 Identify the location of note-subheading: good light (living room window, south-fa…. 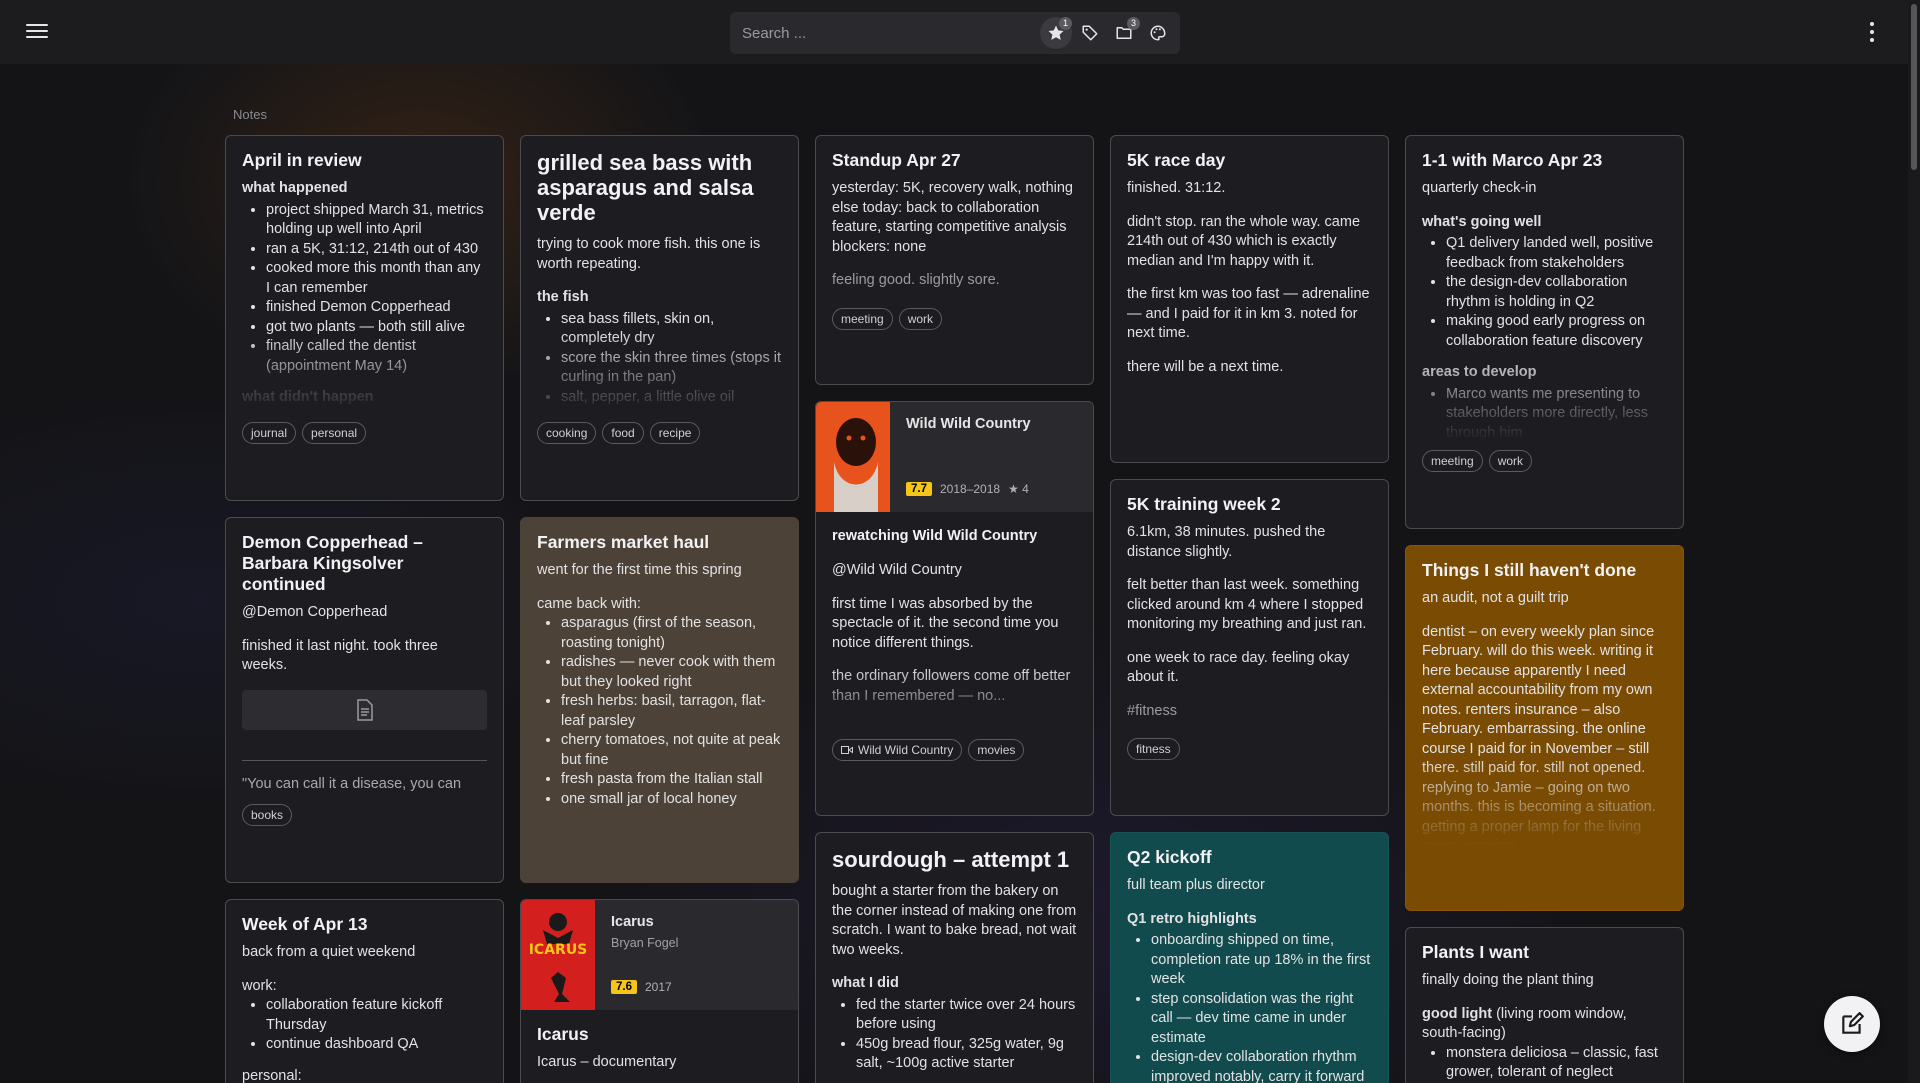
(1544, 1024).